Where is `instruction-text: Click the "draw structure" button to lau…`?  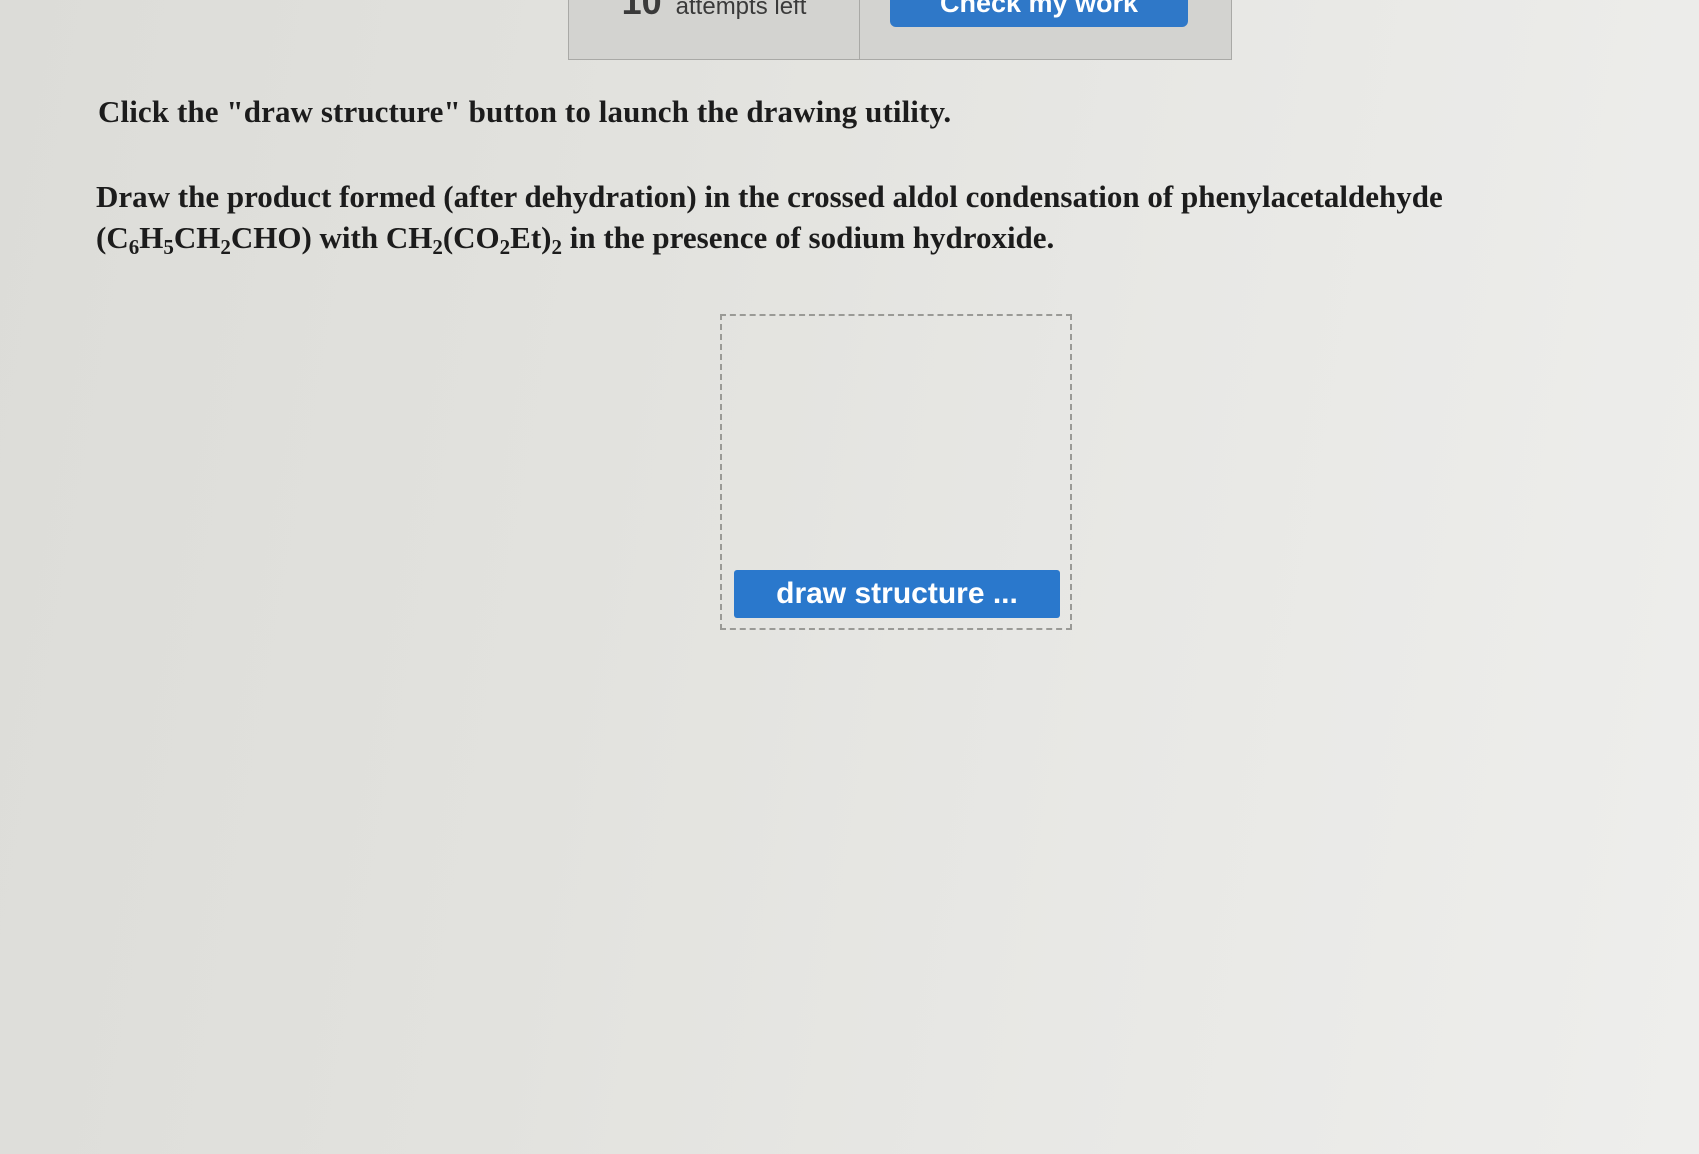
instruction-text: Click the "draw structure" button to lau… is located at coordinates (525, 111).